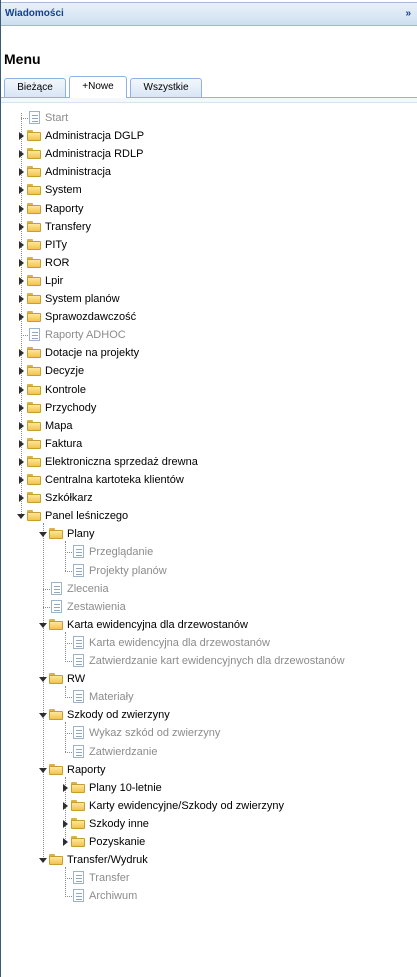 The image size is (417, 977). What do you see at coordinates (88, 588) in the screenshot?
I see `tree-item-label: Zlecenia` at bounding box center [88, 588].